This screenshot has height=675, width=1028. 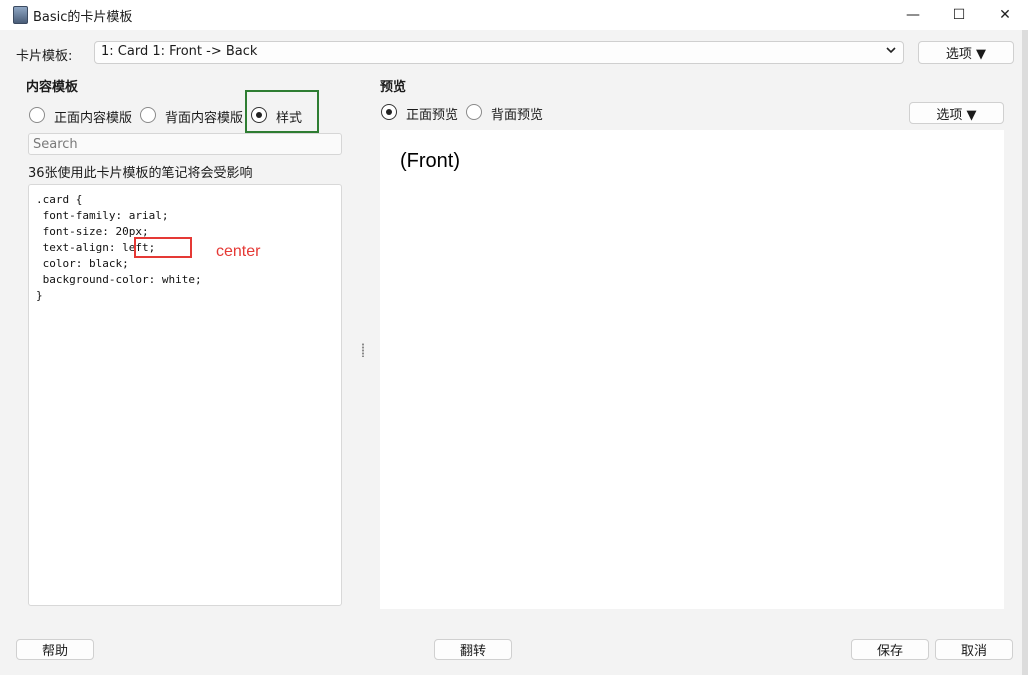 What do you see at coordinates (148, 115) in the screenshot?
I see `radio-back-template` at bounding box center [148, 115].